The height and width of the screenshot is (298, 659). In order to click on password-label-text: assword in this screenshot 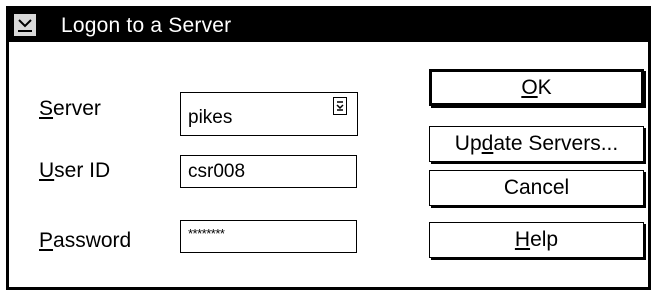, I will do `click(92, 240)`.